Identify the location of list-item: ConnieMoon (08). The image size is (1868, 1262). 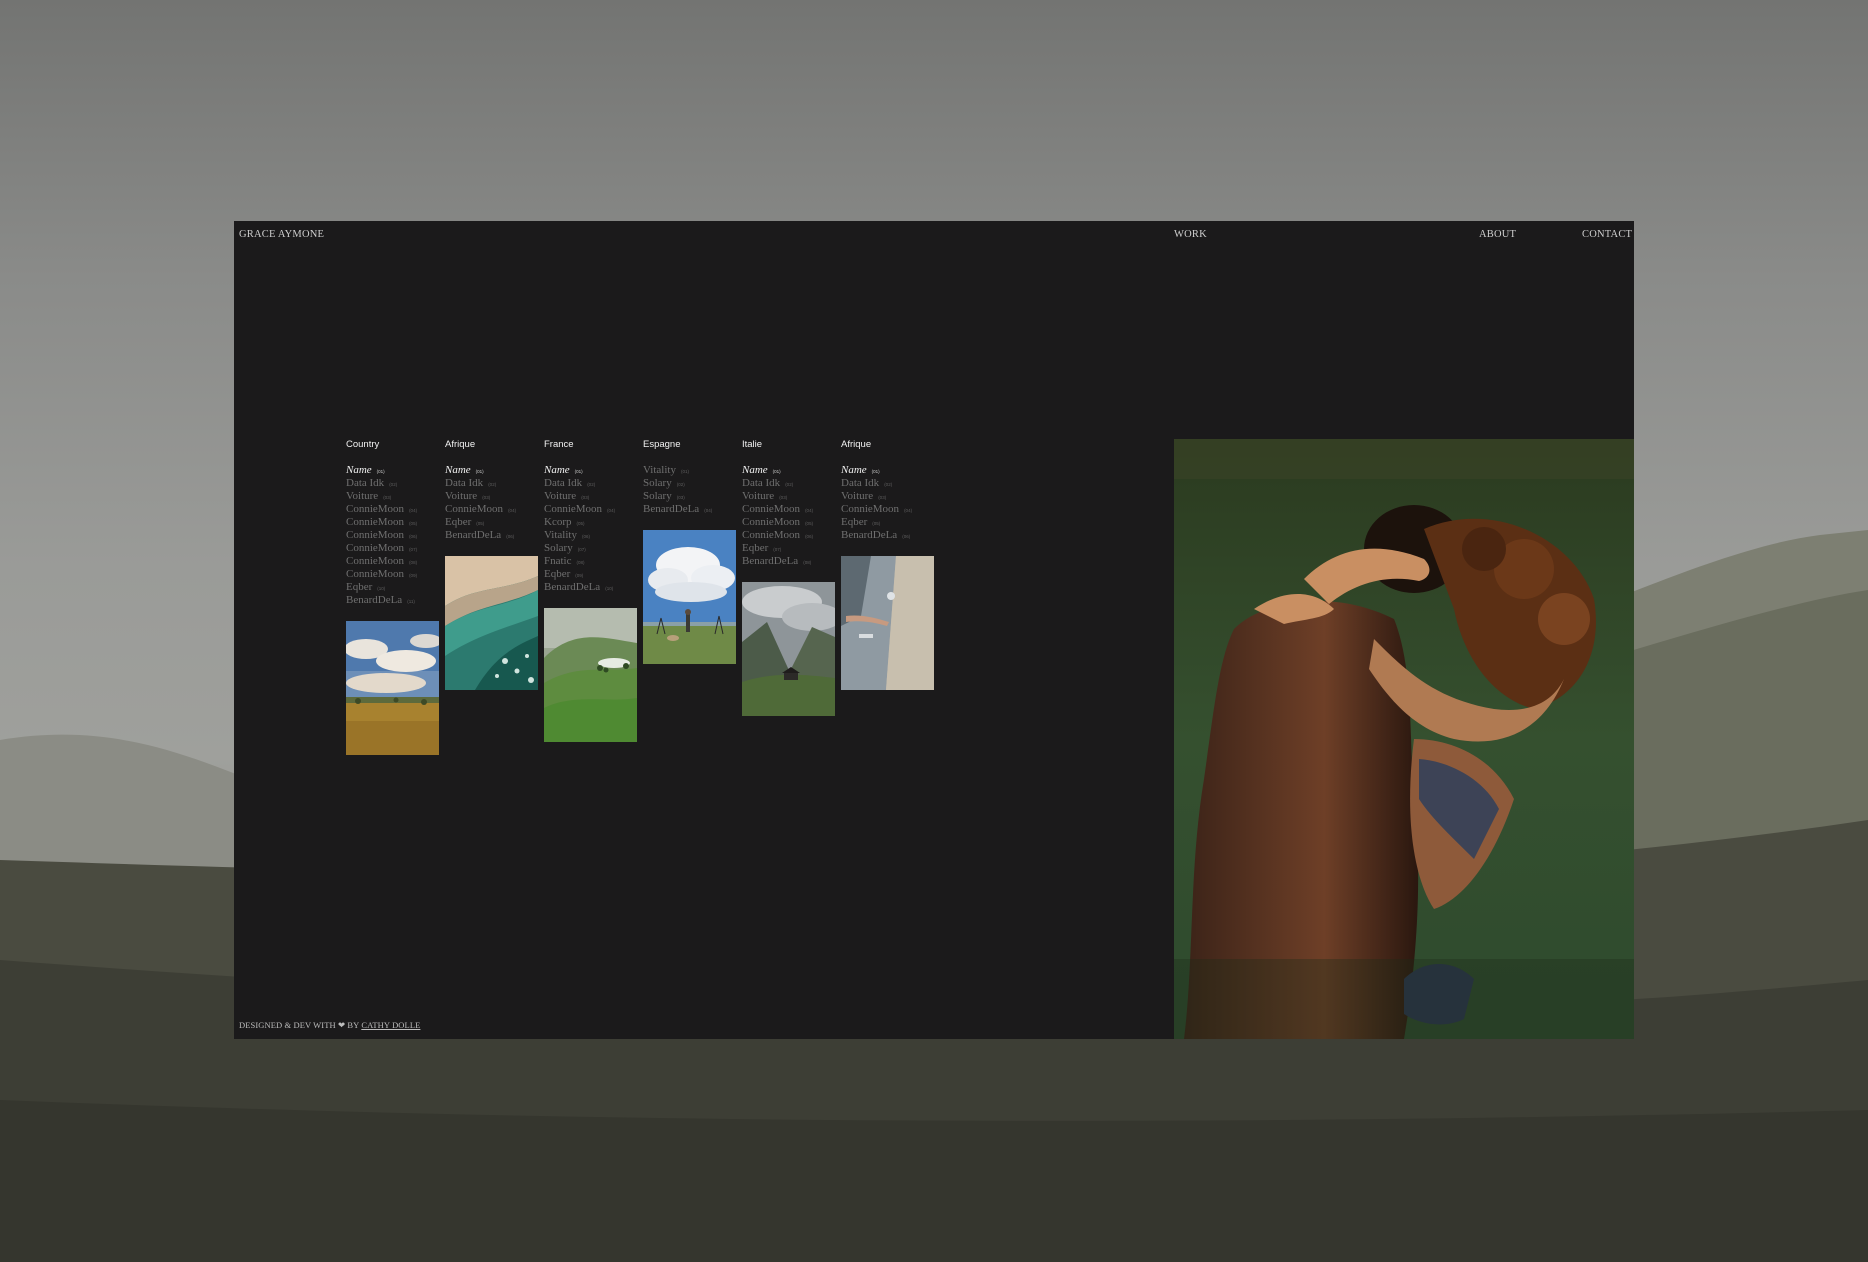
(392, 561).